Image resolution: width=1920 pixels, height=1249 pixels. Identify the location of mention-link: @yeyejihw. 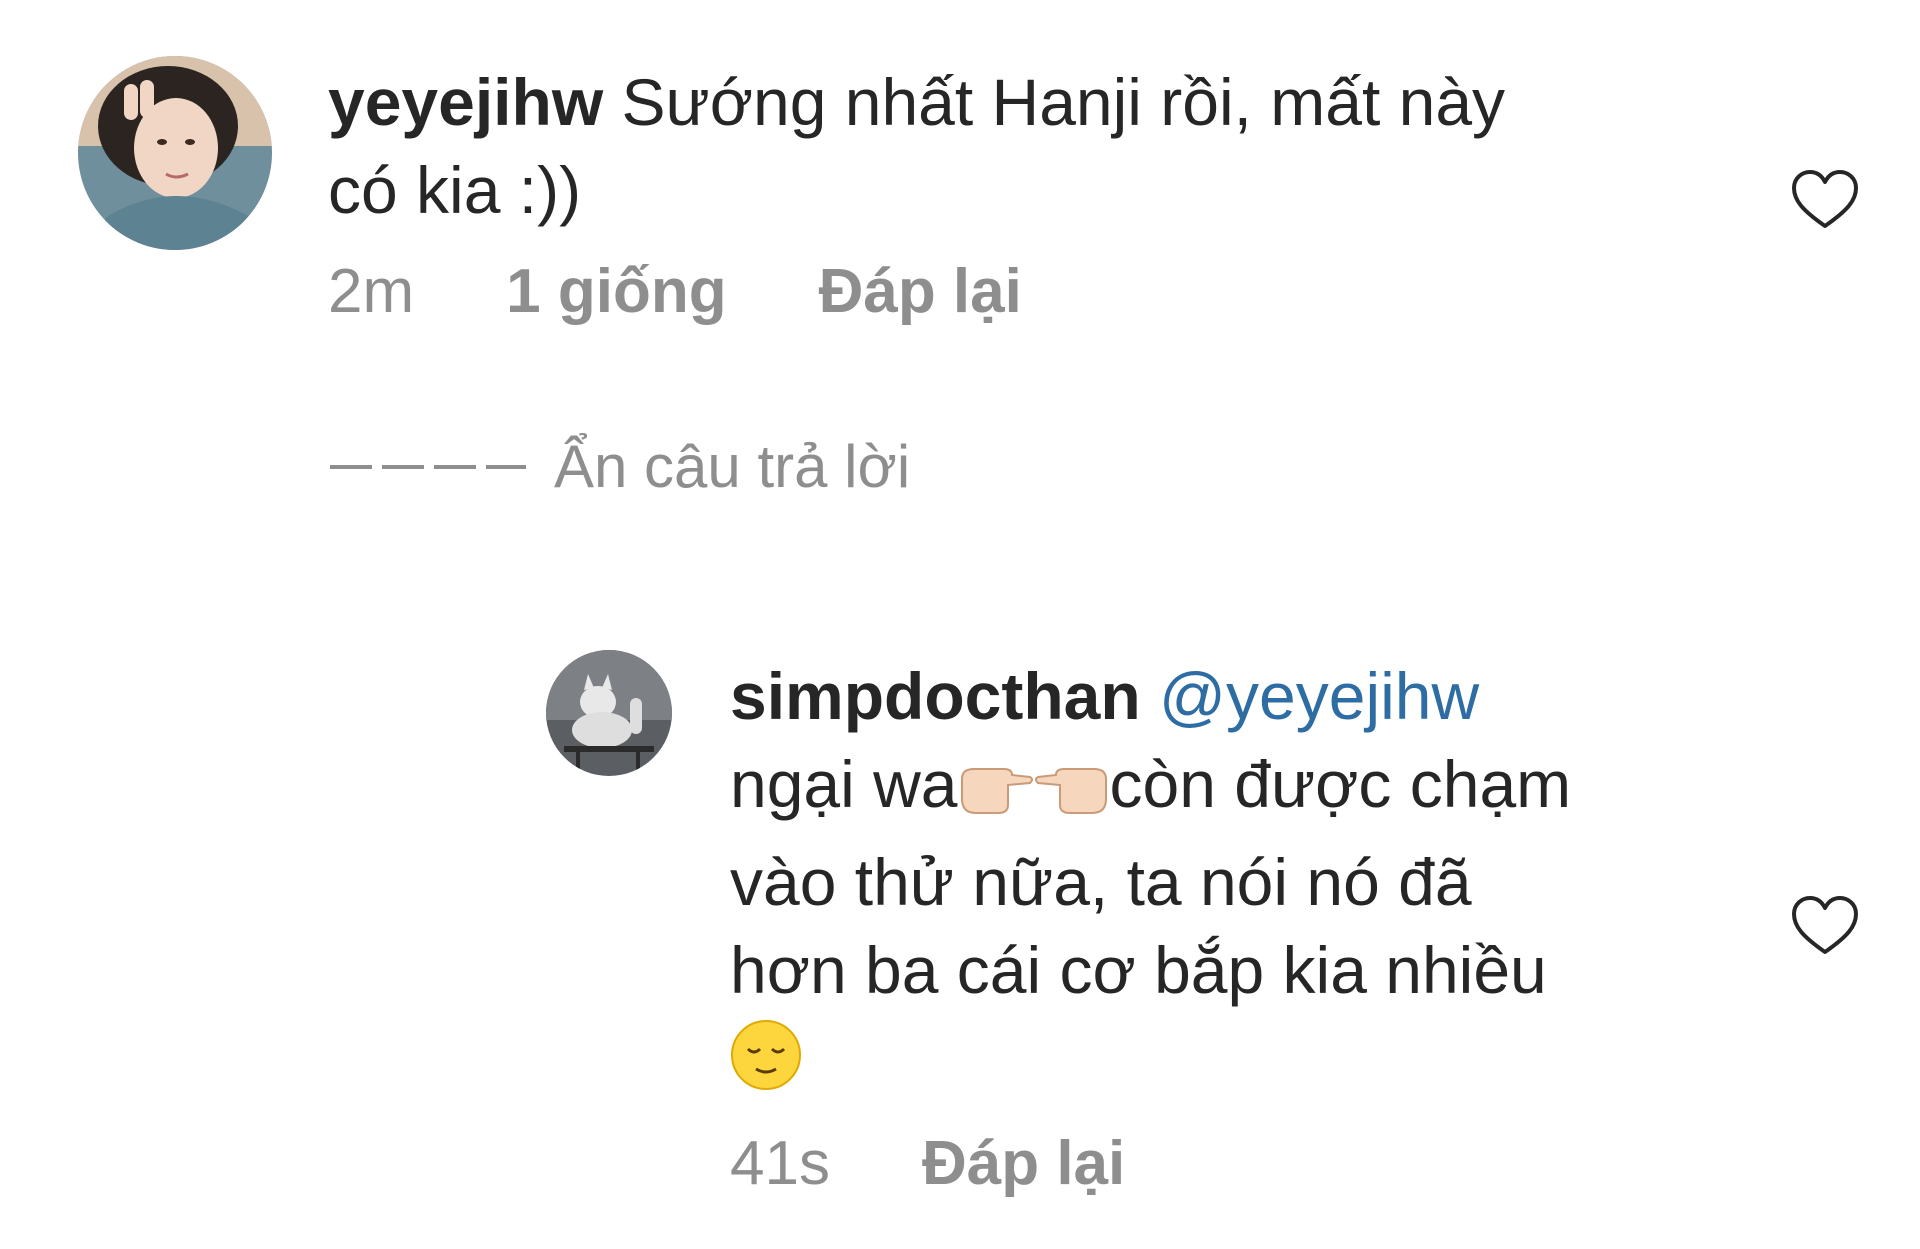
(1319, 696).